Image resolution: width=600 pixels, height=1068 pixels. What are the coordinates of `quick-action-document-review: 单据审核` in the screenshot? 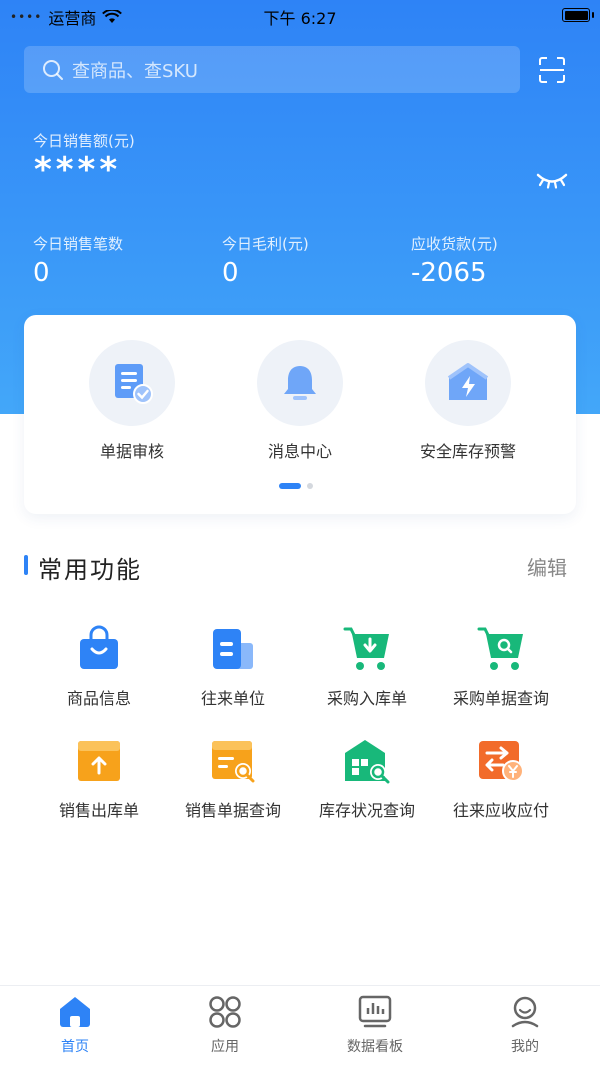 It's located at (132, 401).